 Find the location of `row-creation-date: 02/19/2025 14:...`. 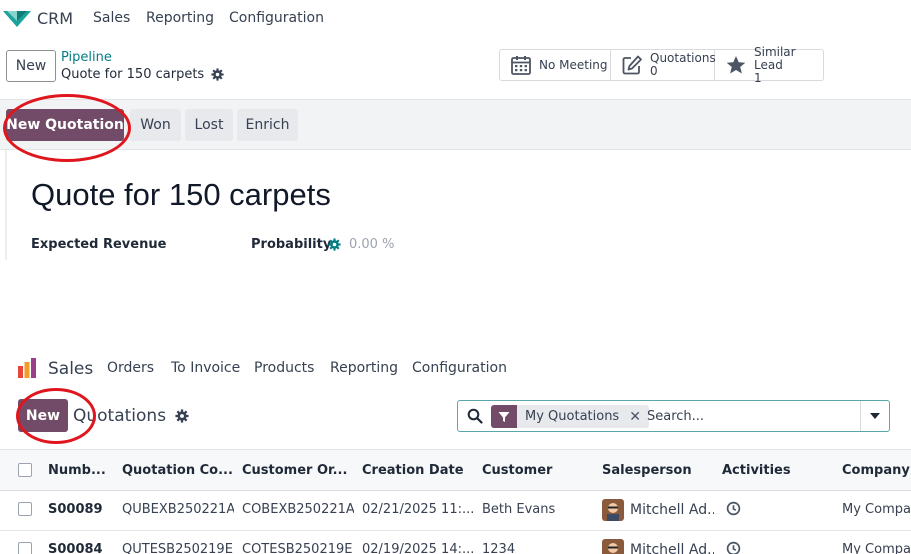

row-creation-date: 02/19/2025 14:... is located at coordinates (418, 548).